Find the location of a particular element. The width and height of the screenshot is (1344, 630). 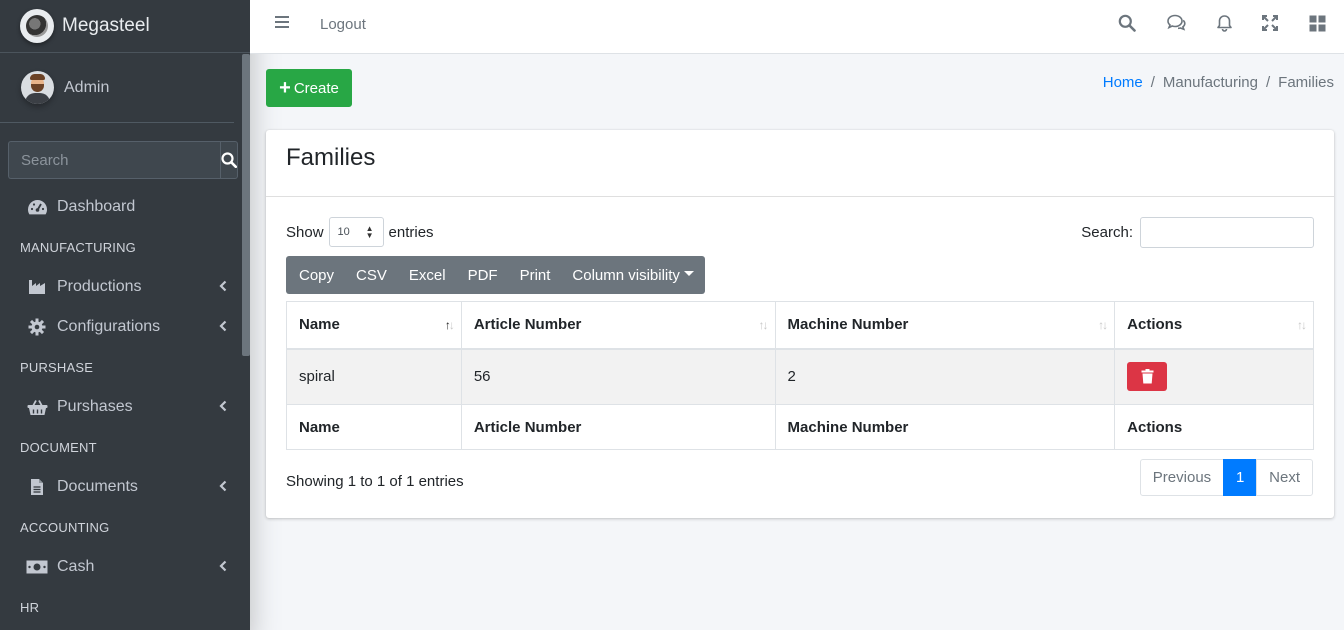

table-search-label: Search: is located at coordinates (1107, 232).